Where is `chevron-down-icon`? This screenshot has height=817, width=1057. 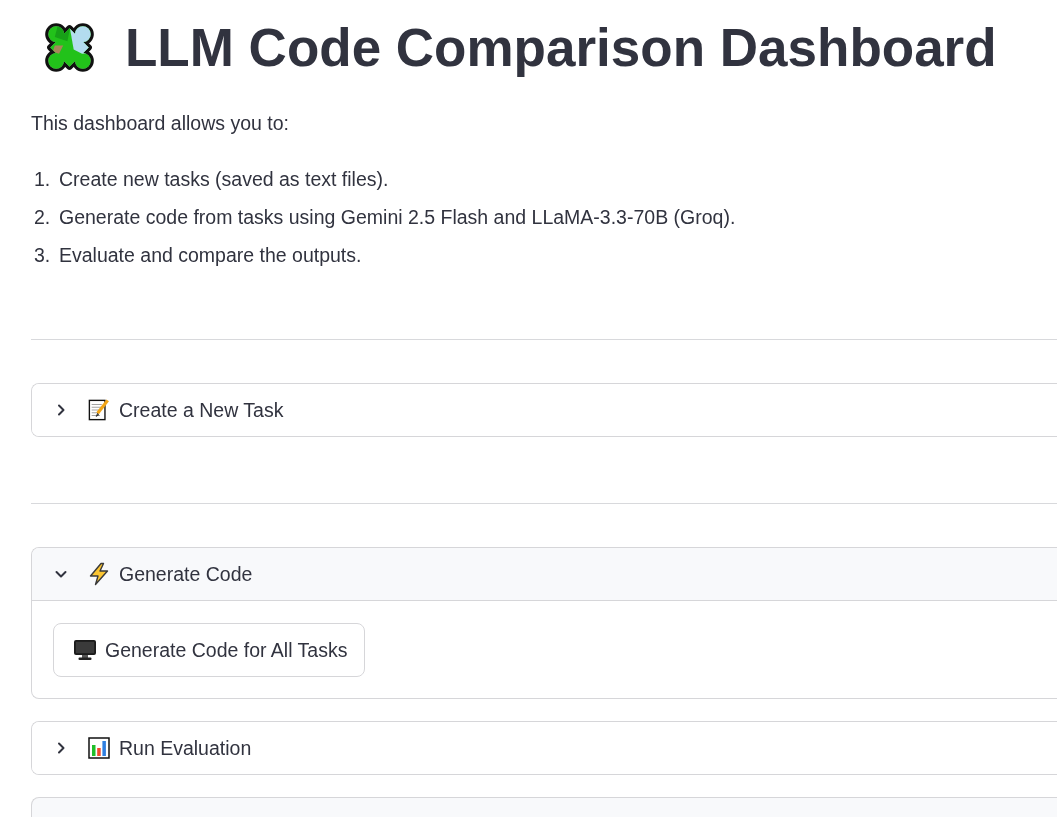
chevron-down-icon is located at coordinates (61, 574).